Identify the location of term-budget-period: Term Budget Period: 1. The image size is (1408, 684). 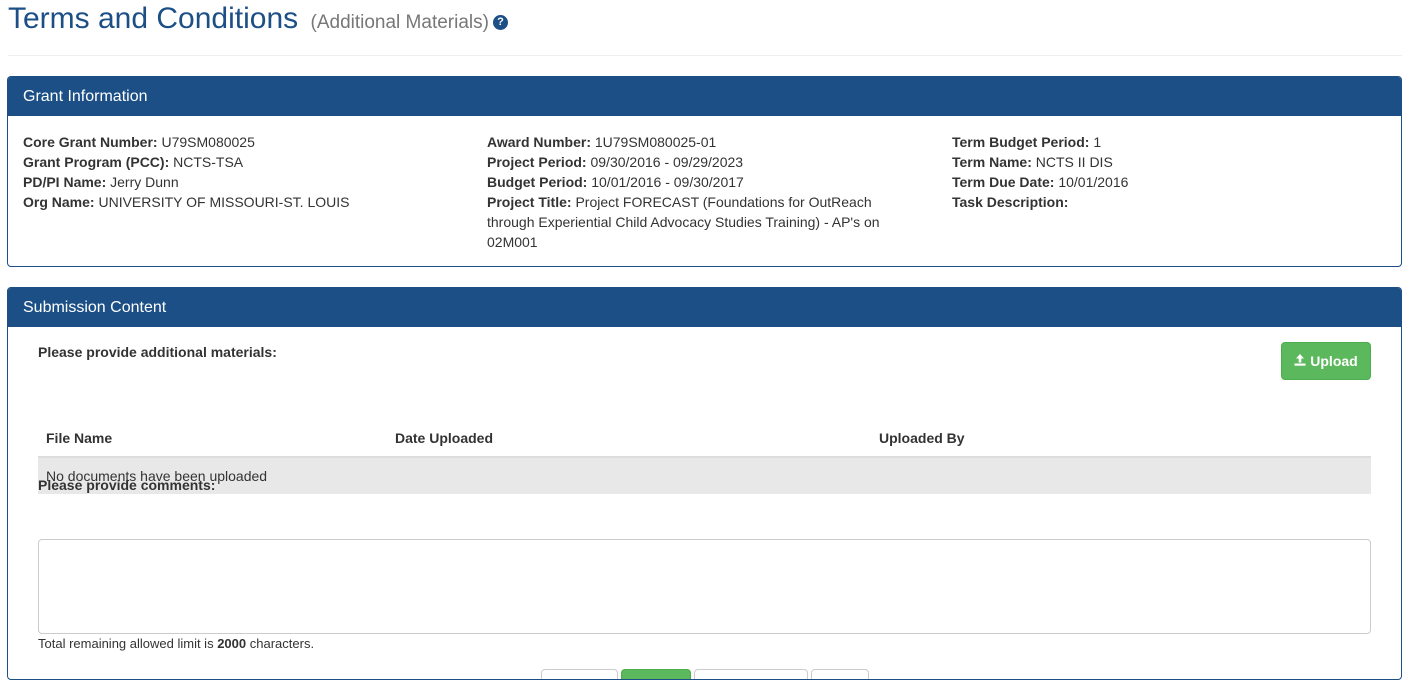
(1027, 142).